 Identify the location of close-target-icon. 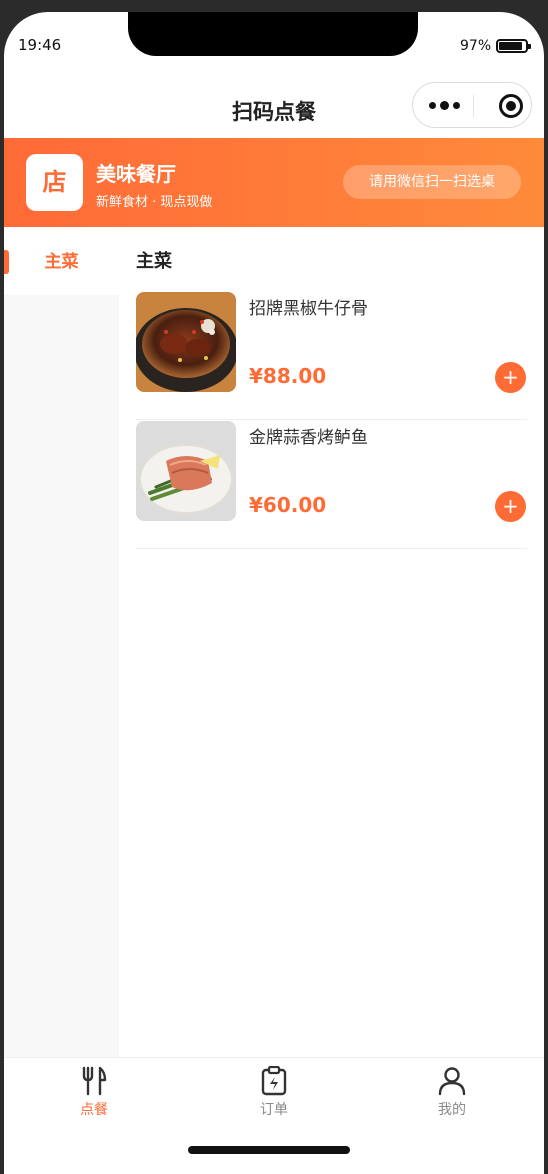
(511, 106).